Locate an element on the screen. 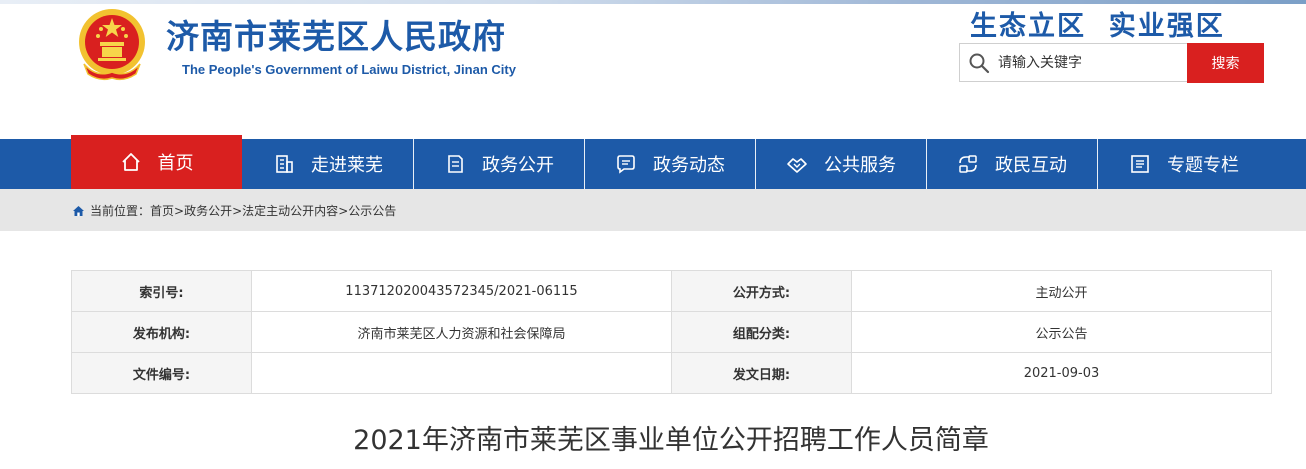  national-emblem-icon is located at coordinates (112, 45).